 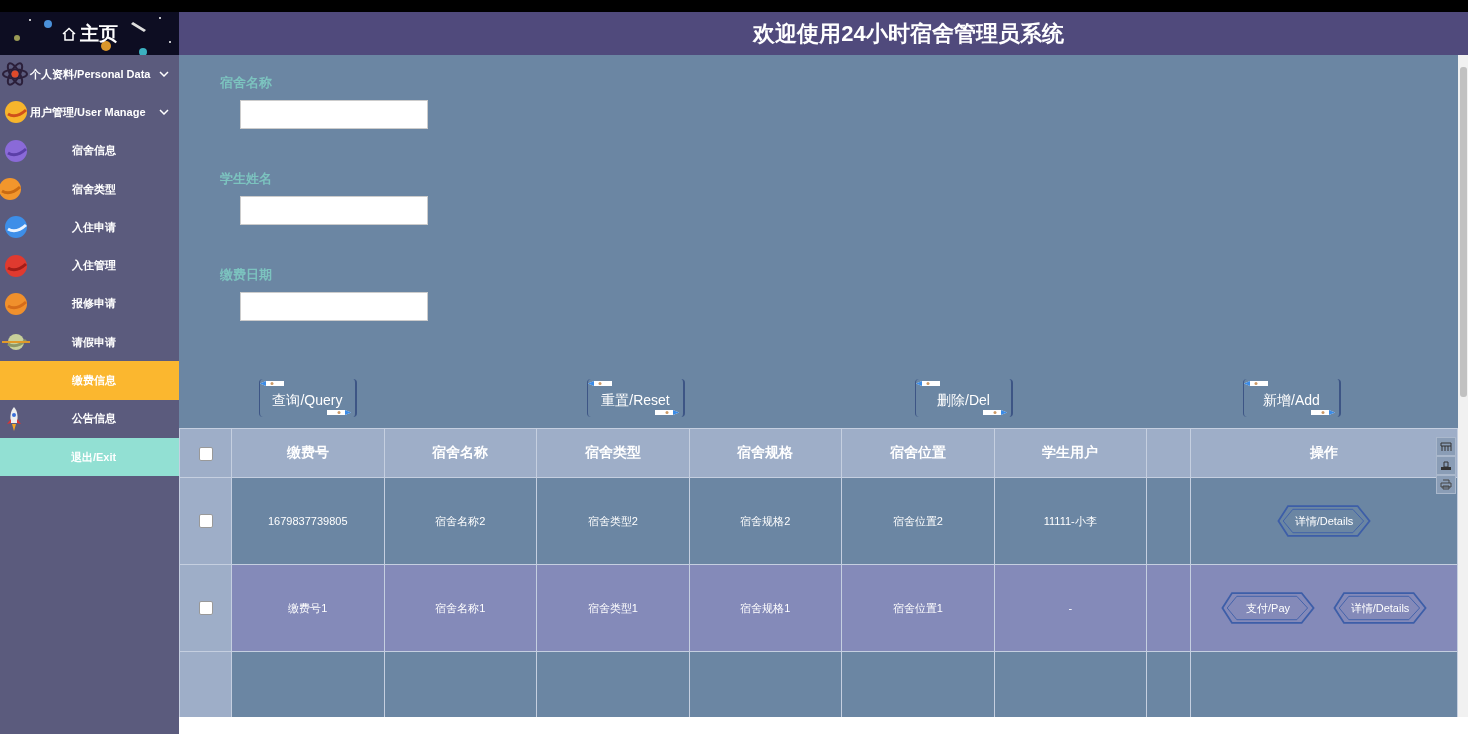 I want to click on action-button: 重置/Reset, so click(x=636, y=398).